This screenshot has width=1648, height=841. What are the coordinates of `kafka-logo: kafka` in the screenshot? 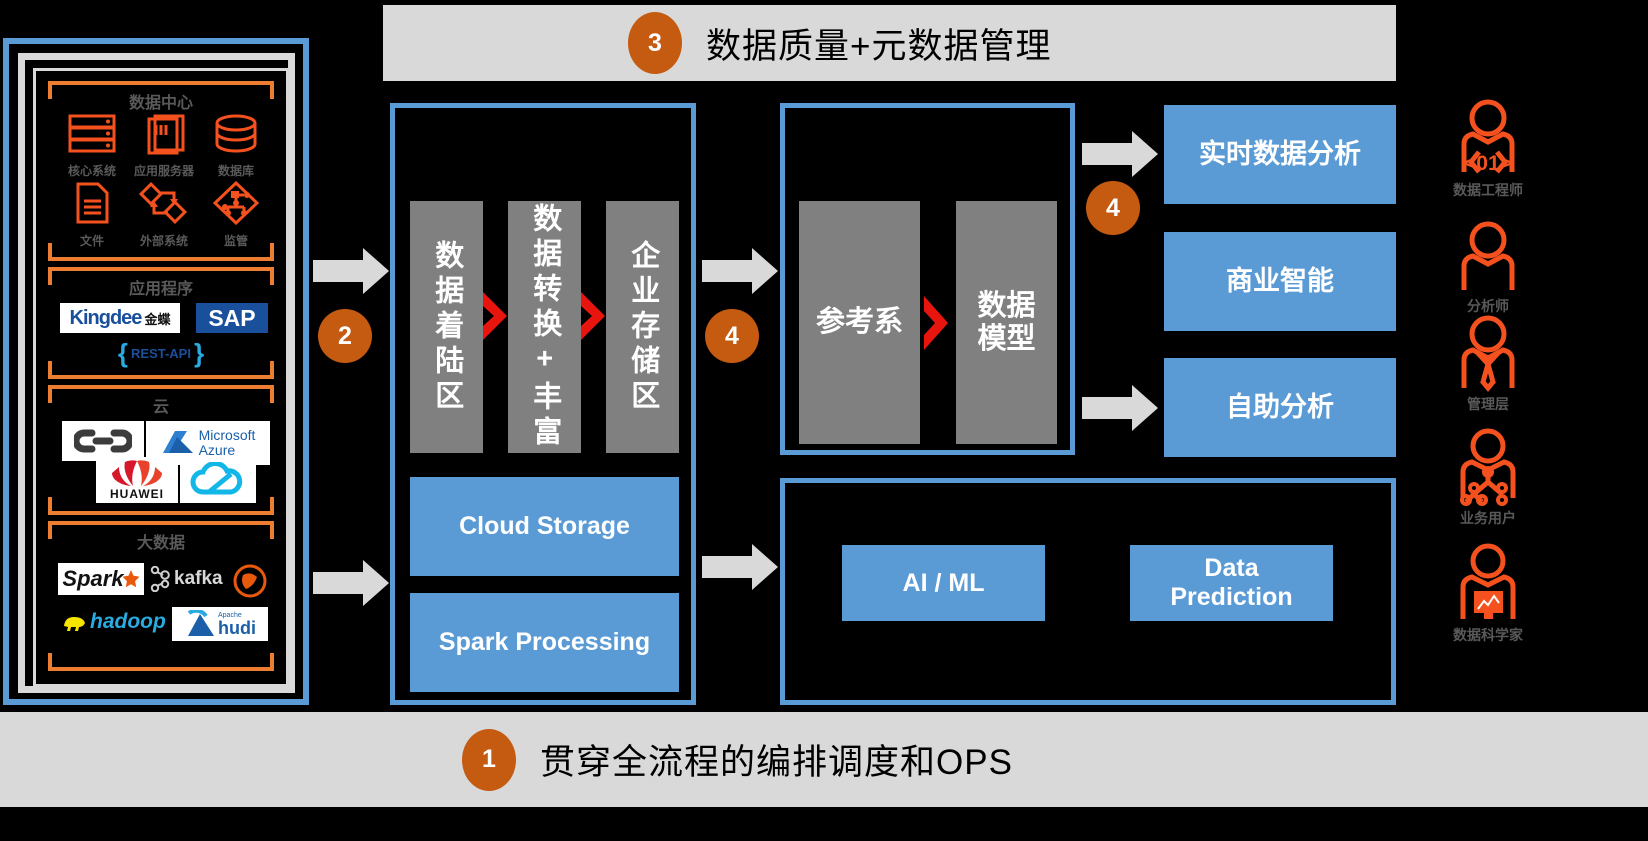 It's located at (186, 579).